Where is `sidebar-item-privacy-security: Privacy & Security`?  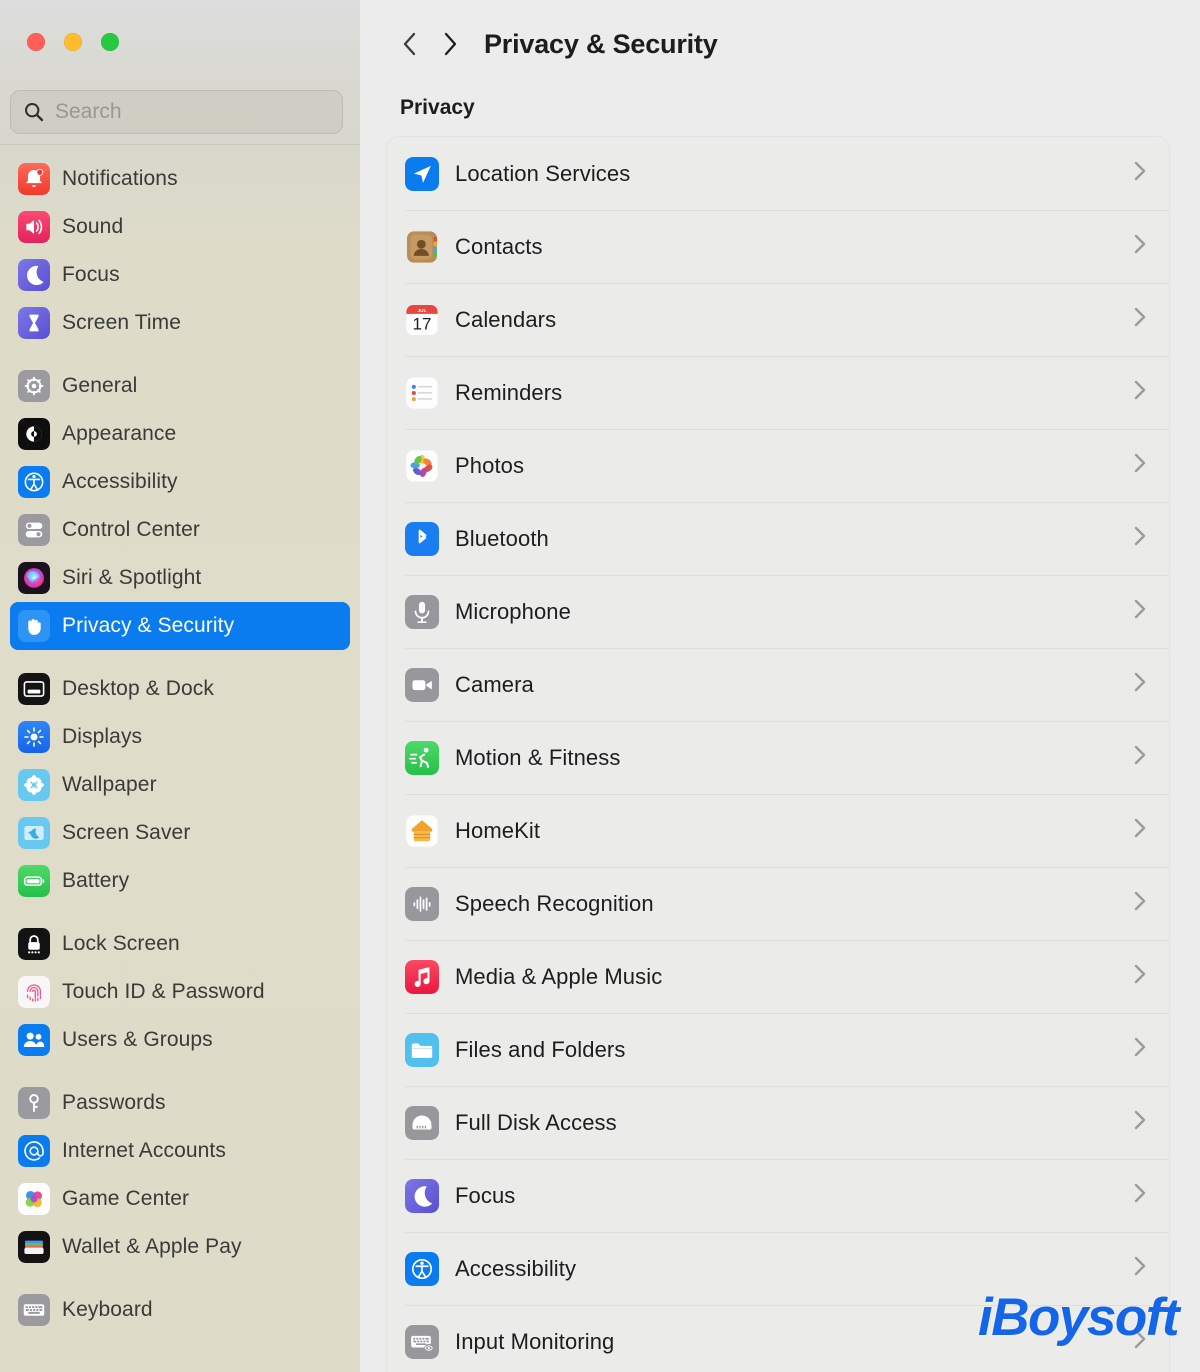 sidebar-item-privacy-security: Privacy & Security is located at coordinates (180, 626).